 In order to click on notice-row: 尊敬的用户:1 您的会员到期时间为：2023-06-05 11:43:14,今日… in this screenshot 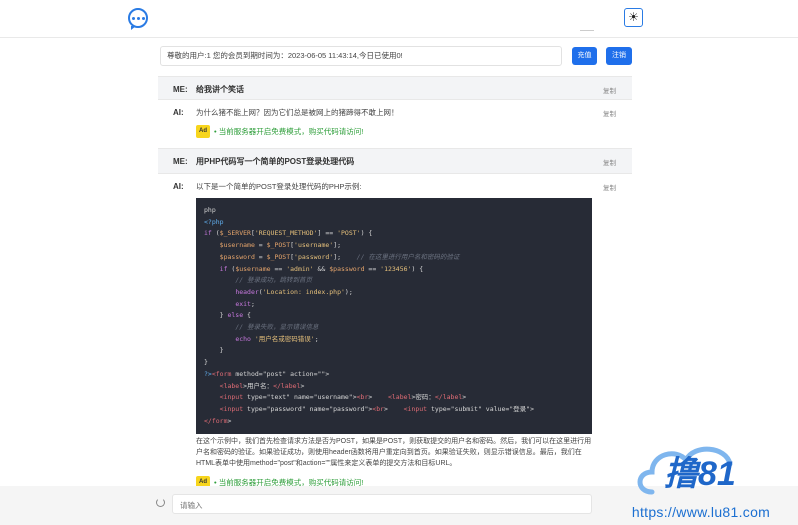, I will do `click(396, 56)`.